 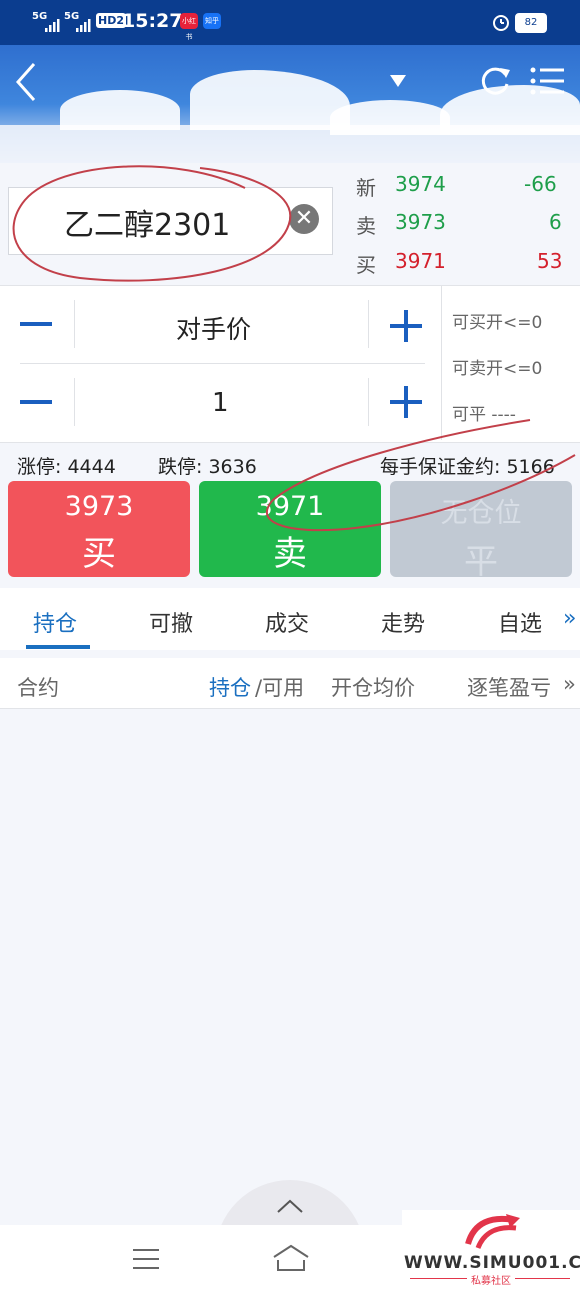 I want to click on status-bar: 5G 5G HD2 15:27 小红书 知乎 82, so click(x=290, y=22).